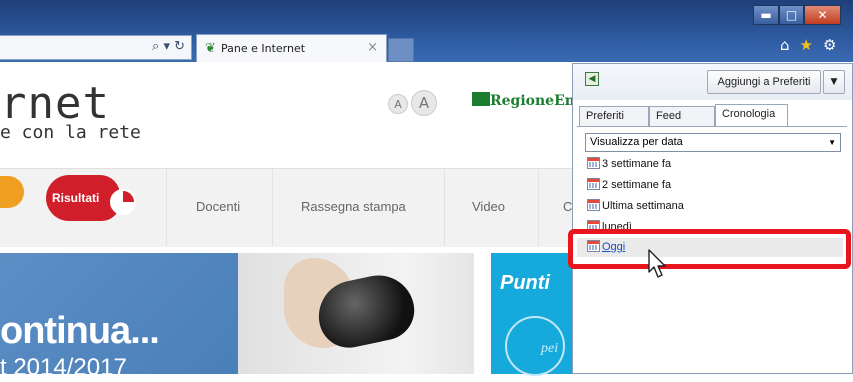 This screenshot has height=382, width=853. What do you see at coordinates (55, 104) in the screenshot?
I see `site-logo: rnet` at bounding box center [55, 104].